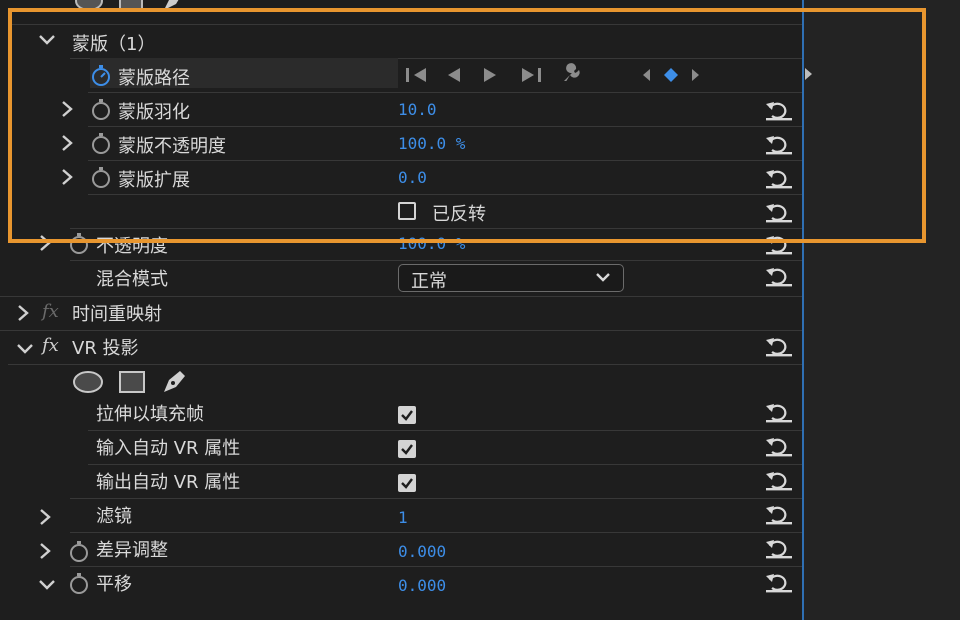  I want to click on mask-expansion-row: 蒙版扩展 0.0, so click(401, 177).